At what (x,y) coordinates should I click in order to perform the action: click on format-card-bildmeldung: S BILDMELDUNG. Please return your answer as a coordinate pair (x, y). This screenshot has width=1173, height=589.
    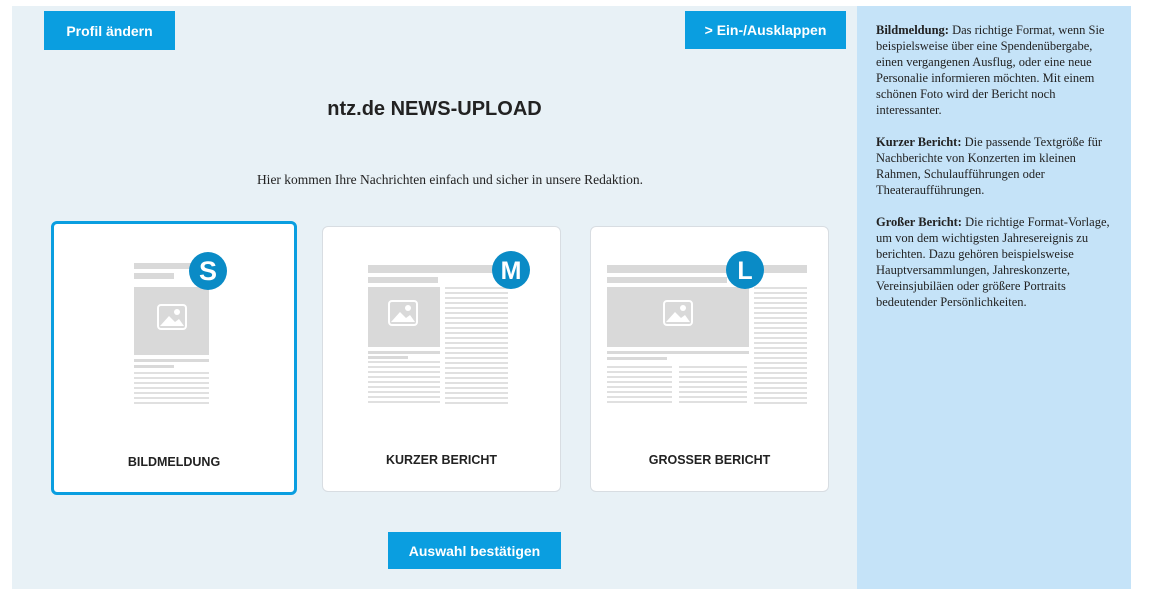
    Looking at the image, I should click on (174, 358).